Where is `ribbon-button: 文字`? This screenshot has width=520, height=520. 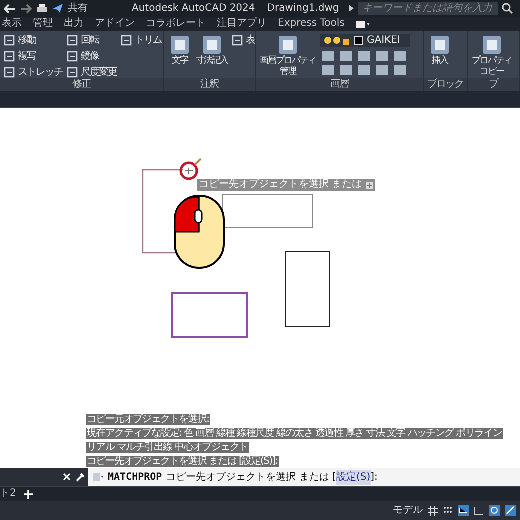
ribbon-button: 文字 is located at coordinates (180, 56).